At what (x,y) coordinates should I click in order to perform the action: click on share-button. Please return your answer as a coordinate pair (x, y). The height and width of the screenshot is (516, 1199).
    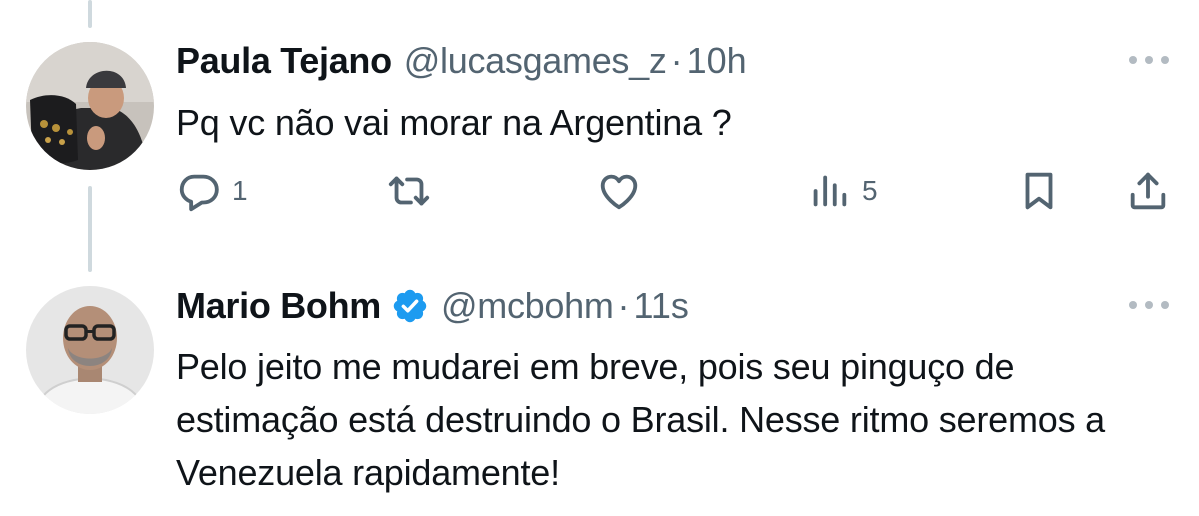
    Looking at the image, I should click on (1148, 191).